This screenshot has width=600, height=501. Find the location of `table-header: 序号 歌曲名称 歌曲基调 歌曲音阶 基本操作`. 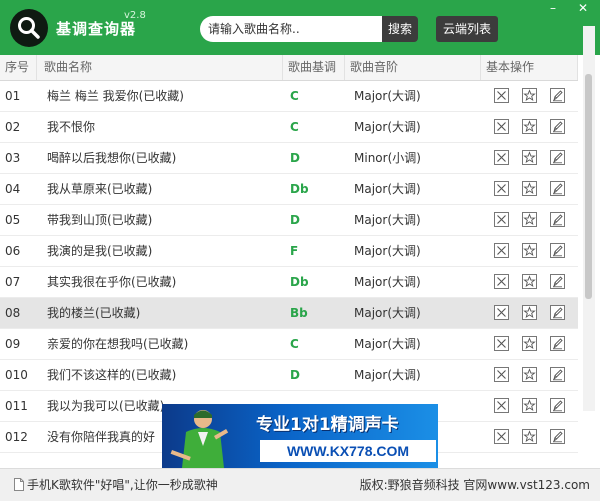

table-header: 序号 歌曲名称 歌曲基调 歌曲音阶 基本操作 is located at coordinates (289, 68).